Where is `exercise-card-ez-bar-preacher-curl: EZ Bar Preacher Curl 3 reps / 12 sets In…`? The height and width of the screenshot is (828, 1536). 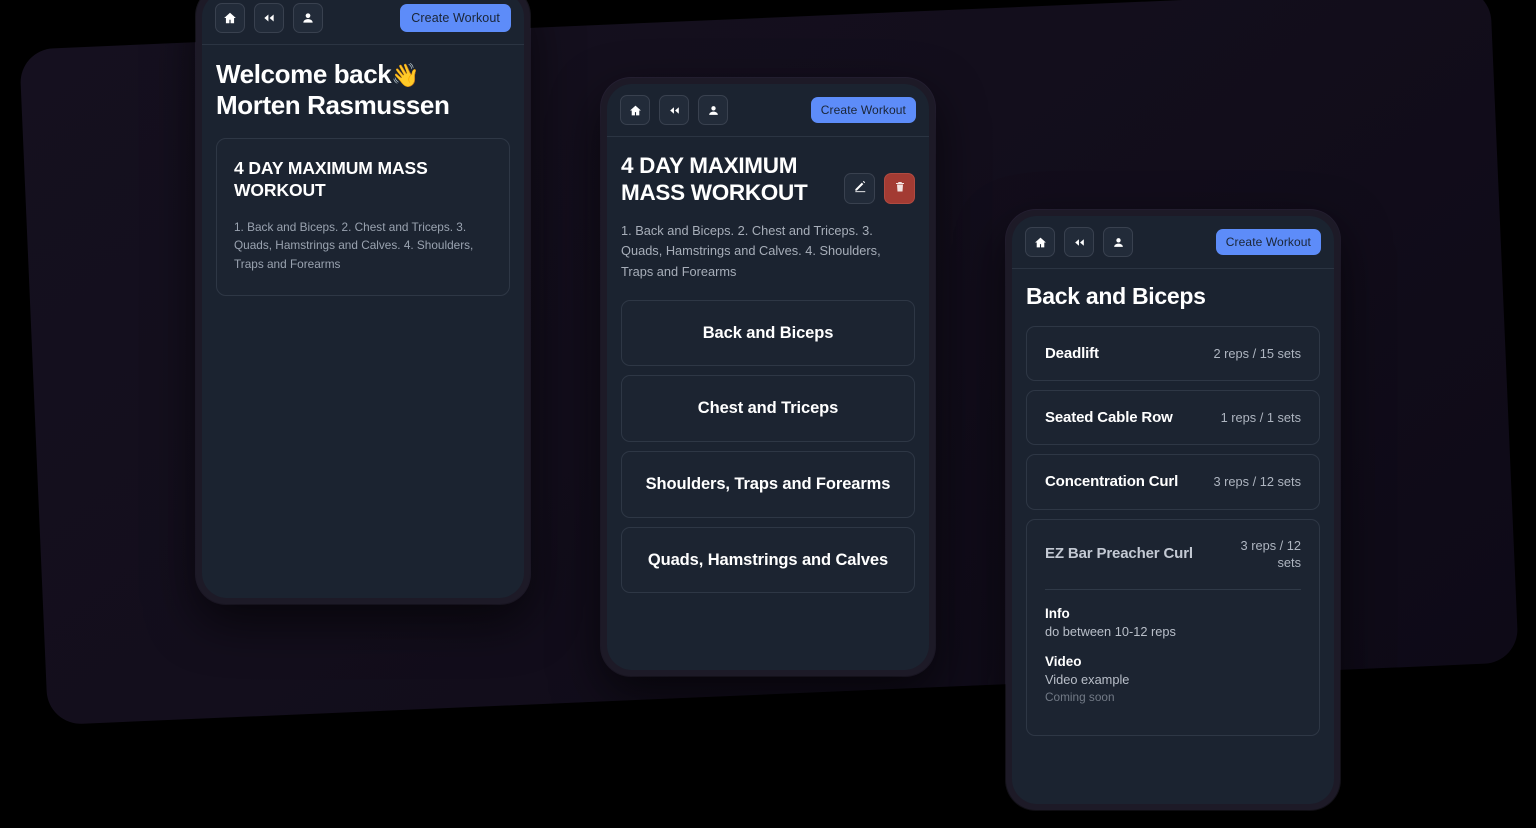
exercise-card-ez-bar-preacher-curl: EZ Bar Preacher Curl 3 reps / 12 sets In… is located at coordinates (1173, 627).